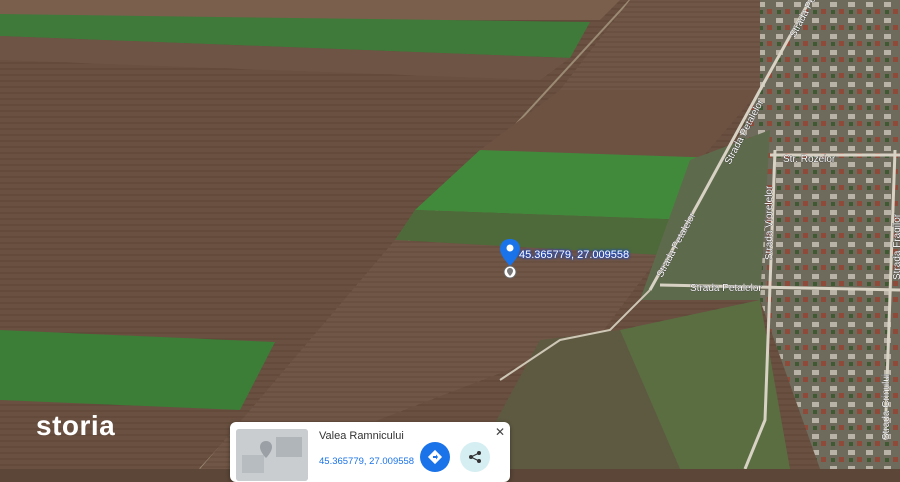  What do you see at coordinates (137, 370) in the screenshot?
I see `green-field-left` at bounding box center [137, 370].